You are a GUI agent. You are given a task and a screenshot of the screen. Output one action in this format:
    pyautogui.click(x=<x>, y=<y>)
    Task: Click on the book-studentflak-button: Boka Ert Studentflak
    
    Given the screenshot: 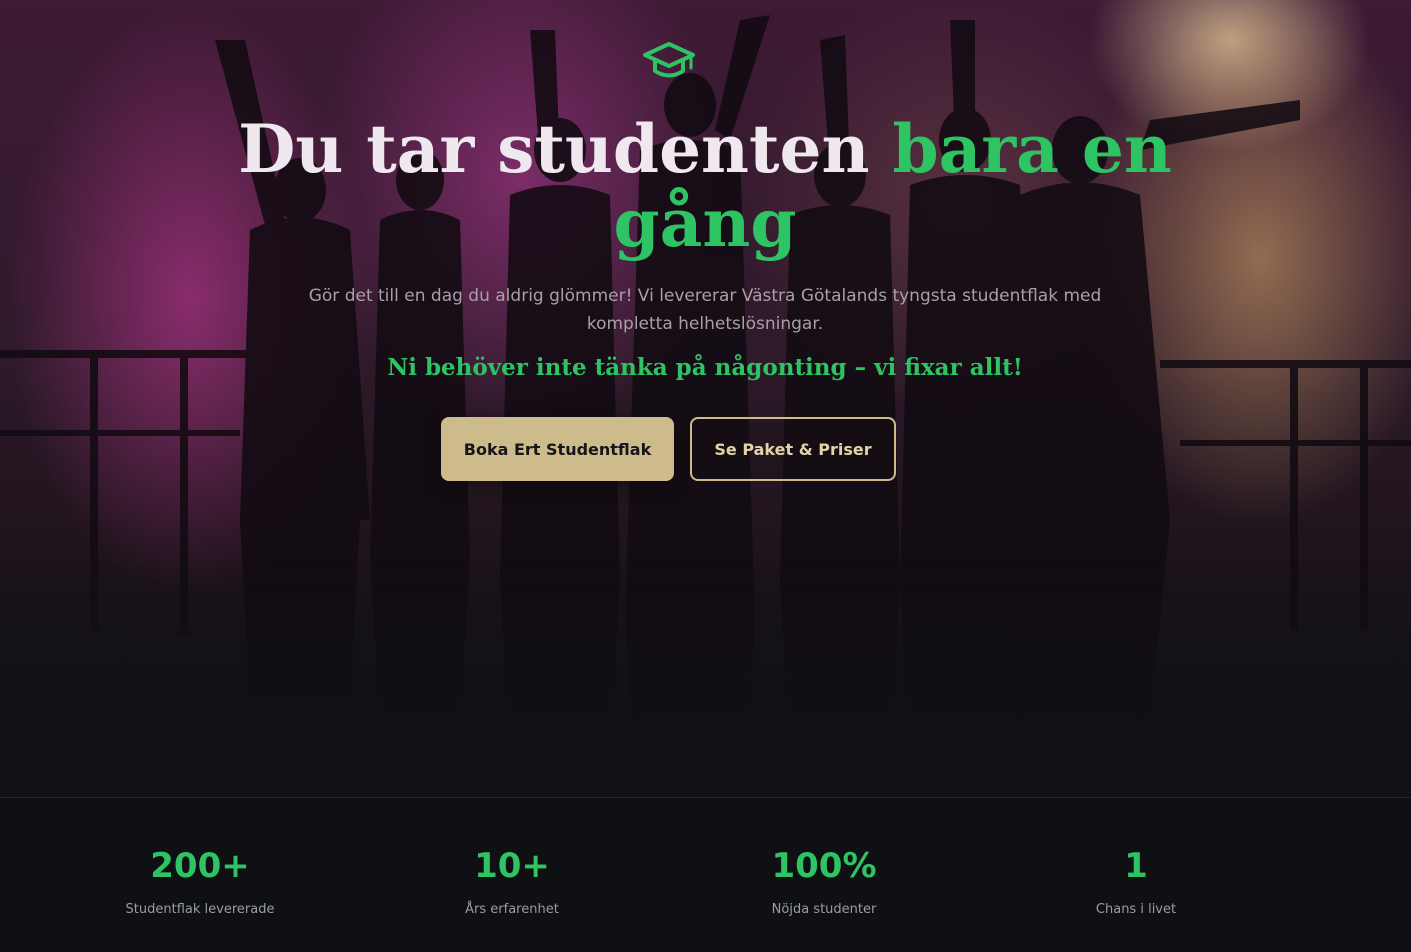 What is the action you would take?
    pyautogui.click(x=557, y=449)
    